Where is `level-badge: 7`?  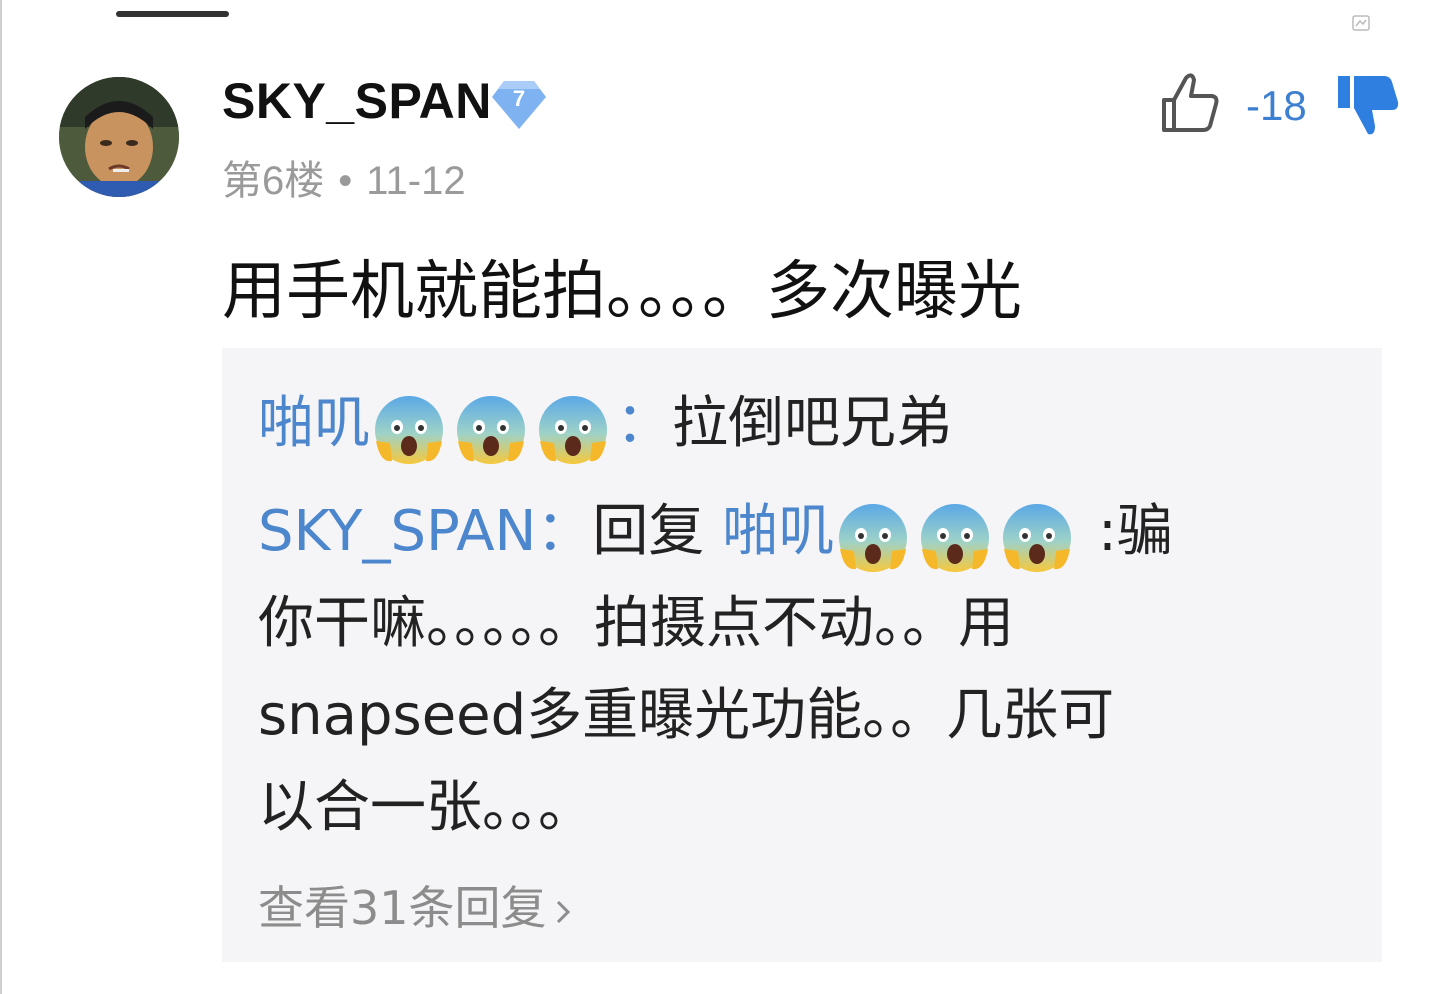 level-badge: 7 is located at coordinates (519, 105).